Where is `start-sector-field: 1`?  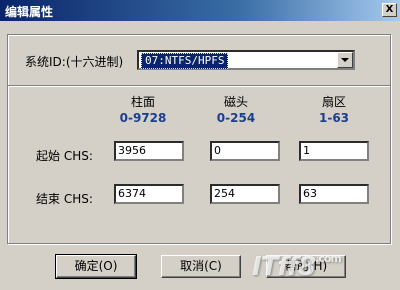
start-sector-field: 1 is located at coordinates (334, 151).